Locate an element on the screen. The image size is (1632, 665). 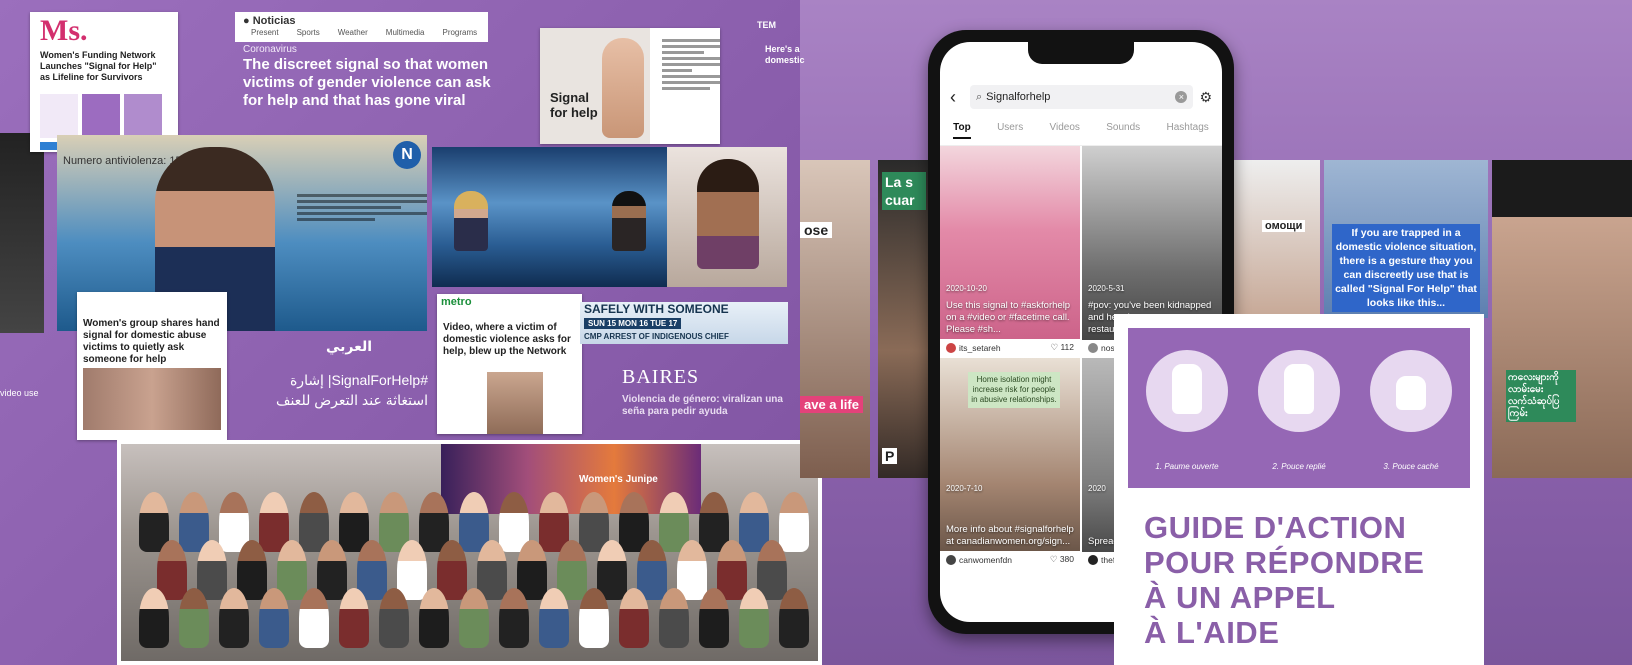
left-edge-video-thumb is located at coordinates (22, 233).